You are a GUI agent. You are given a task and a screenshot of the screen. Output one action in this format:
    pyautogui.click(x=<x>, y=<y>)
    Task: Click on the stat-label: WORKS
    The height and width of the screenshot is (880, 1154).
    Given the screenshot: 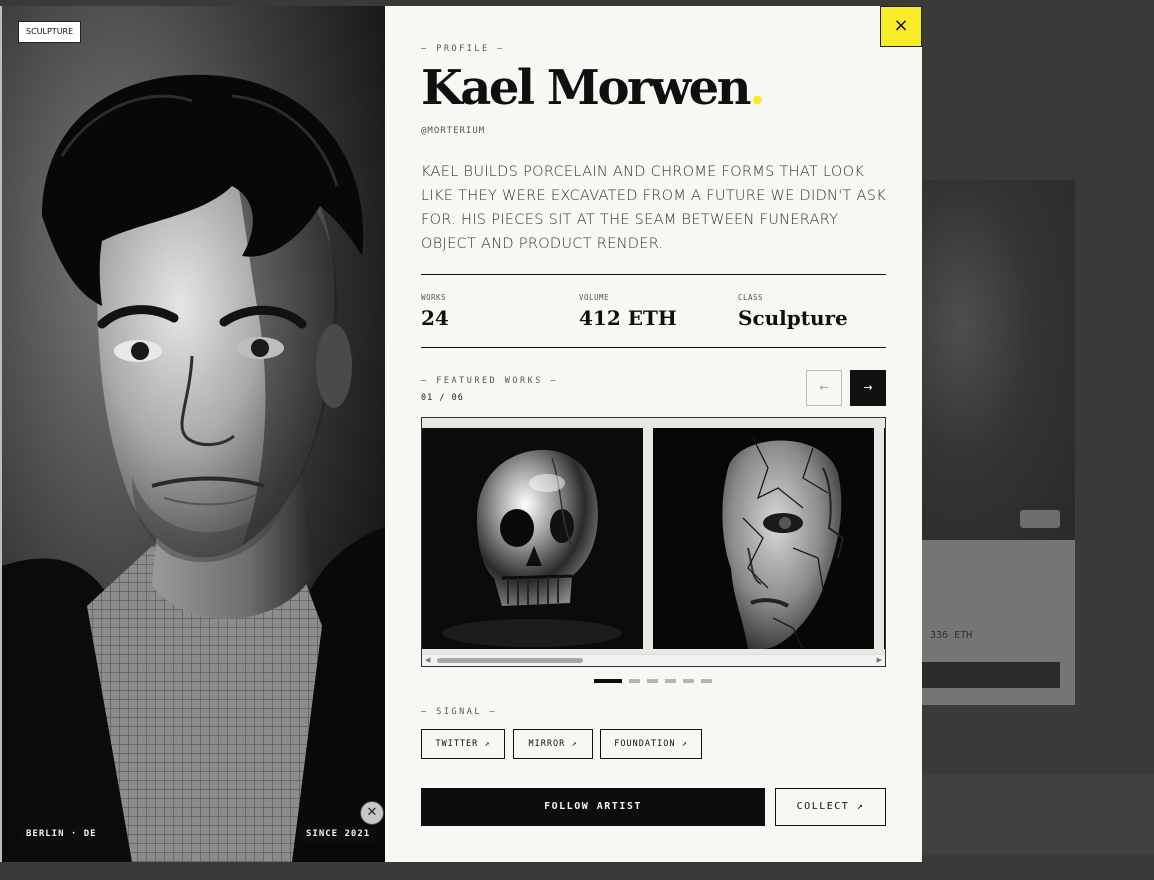 What is the action you would take?
    pyautogui.click(x=434, y=297)
    